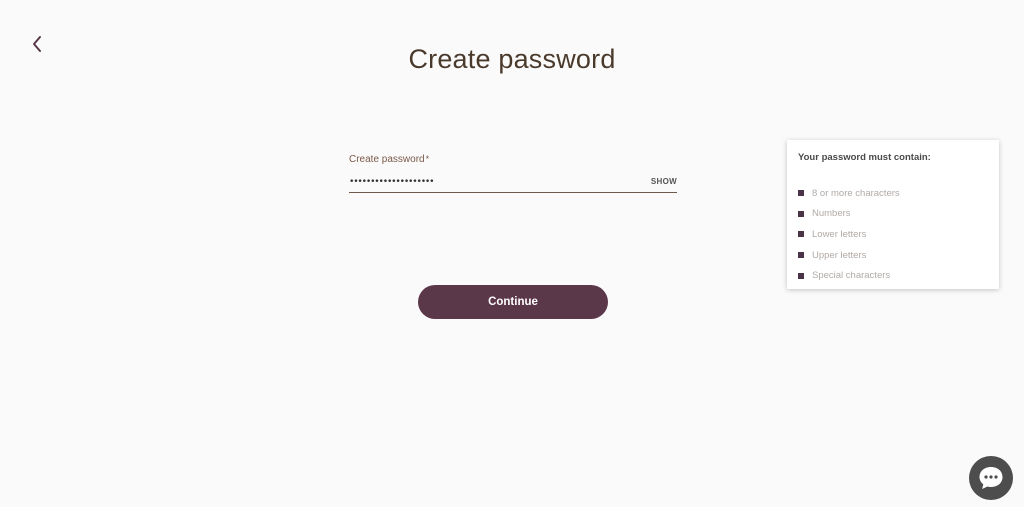 This screenshot has height=507, width=1024. What do you see at coordinates (387, 159) in the screenshot?
I see `password-label-text: Create password` at bounding box center [387, 159].